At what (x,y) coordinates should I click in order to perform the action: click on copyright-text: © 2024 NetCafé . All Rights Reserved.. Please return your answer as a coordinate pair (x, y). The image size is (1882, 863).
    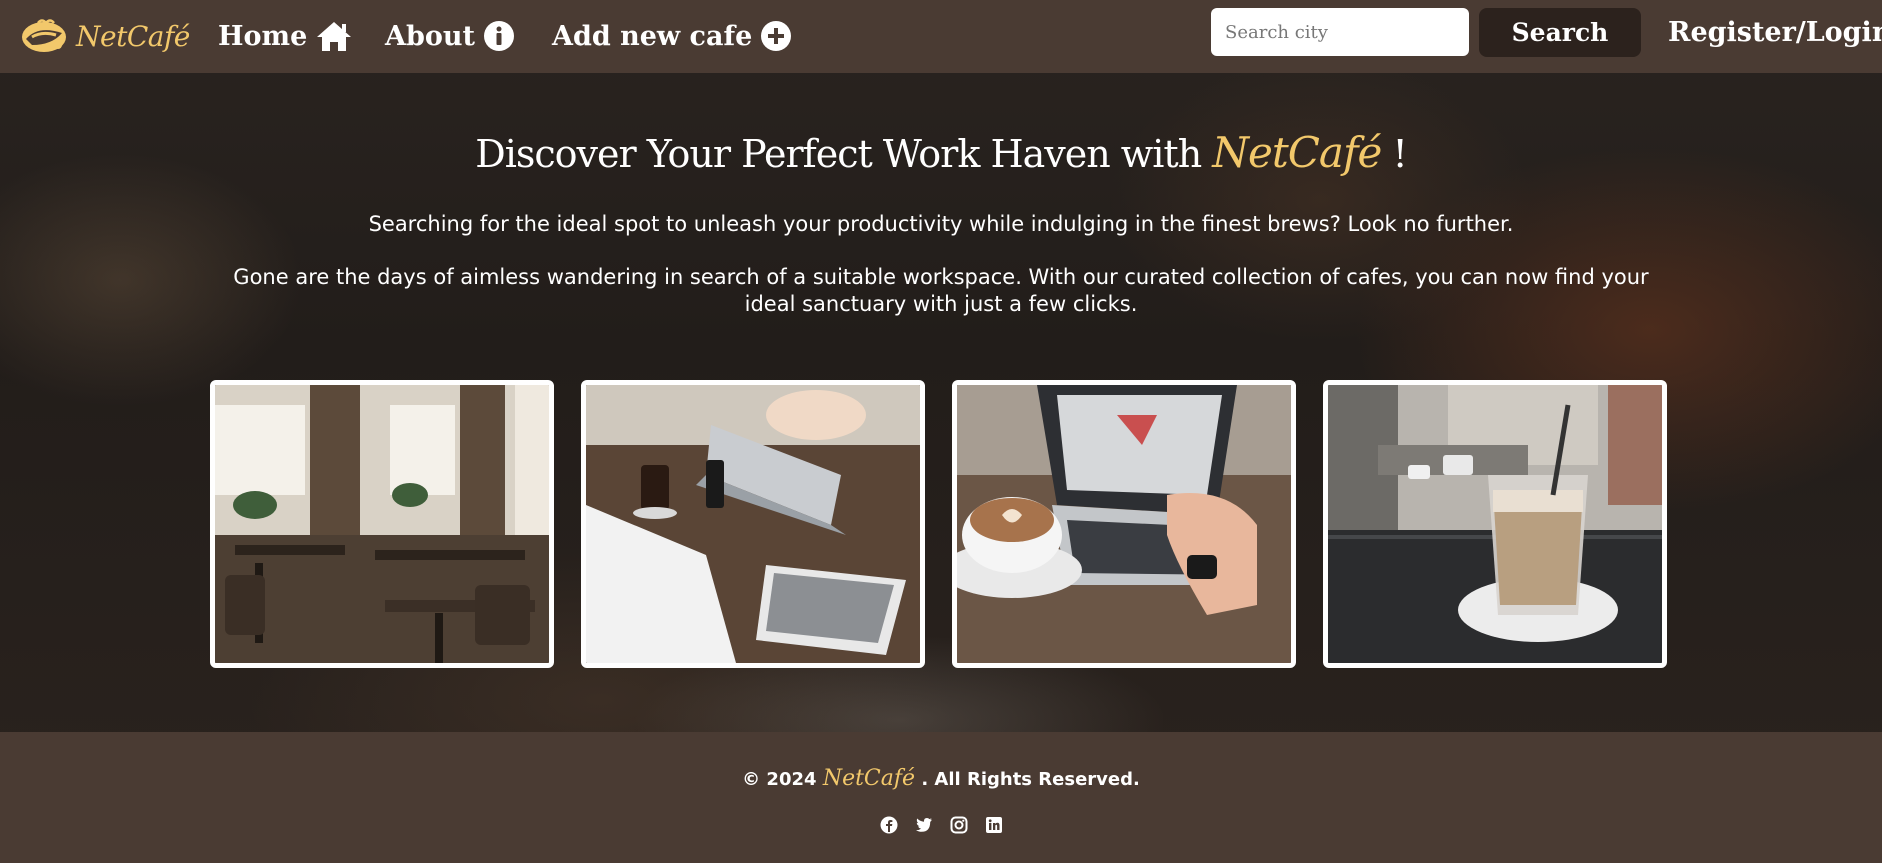
    Looking at the image, I should click on (941, 778).